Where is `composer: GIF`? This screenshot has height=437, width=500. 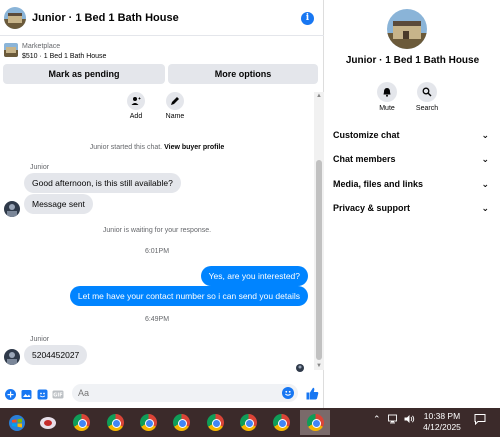 composer: GIF is located at coordinates (162, 394).